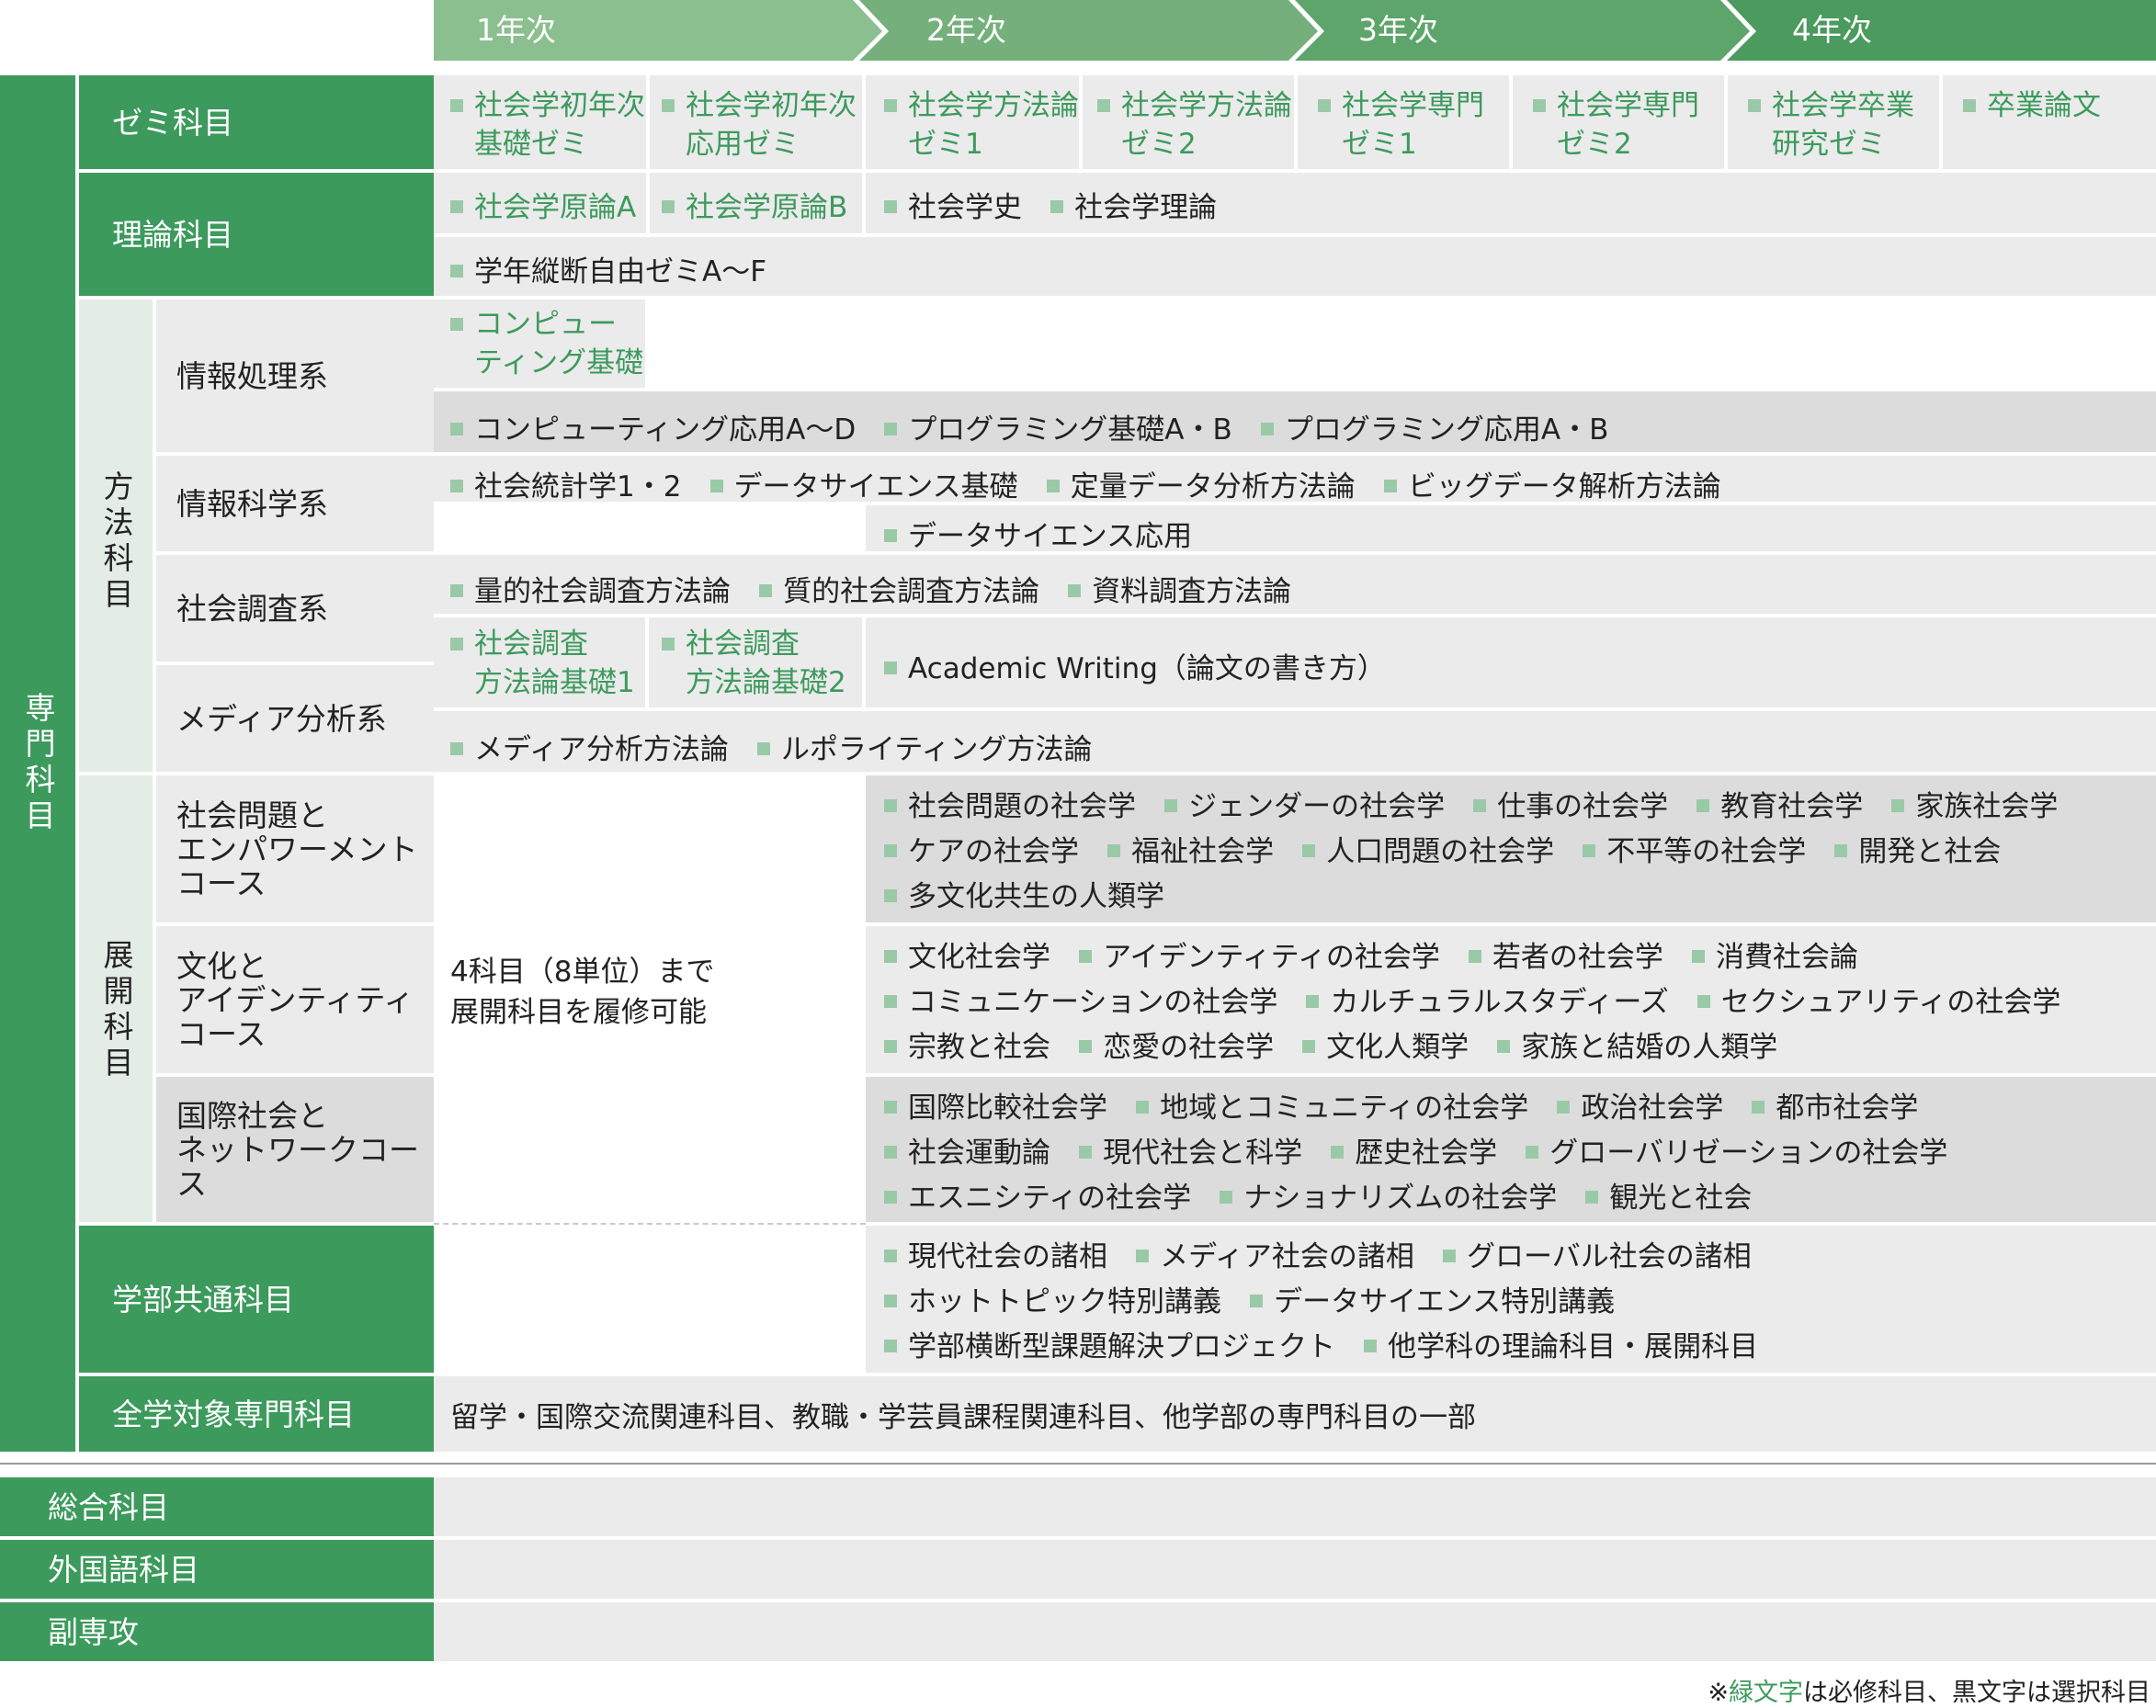 This screenshot has height=1708, width=2156. I want to click on common-item: データサイエンス特別講義, so click(1432, 1302).